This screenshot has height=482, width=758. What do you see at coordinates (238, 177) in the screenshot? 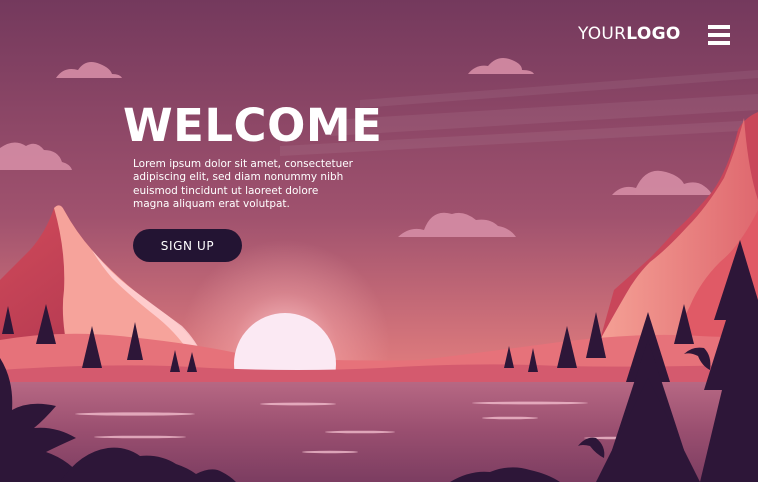
I see `description-line: adipiscing elit, sed diam nonummy nibh` at bounding box center [238, 177].